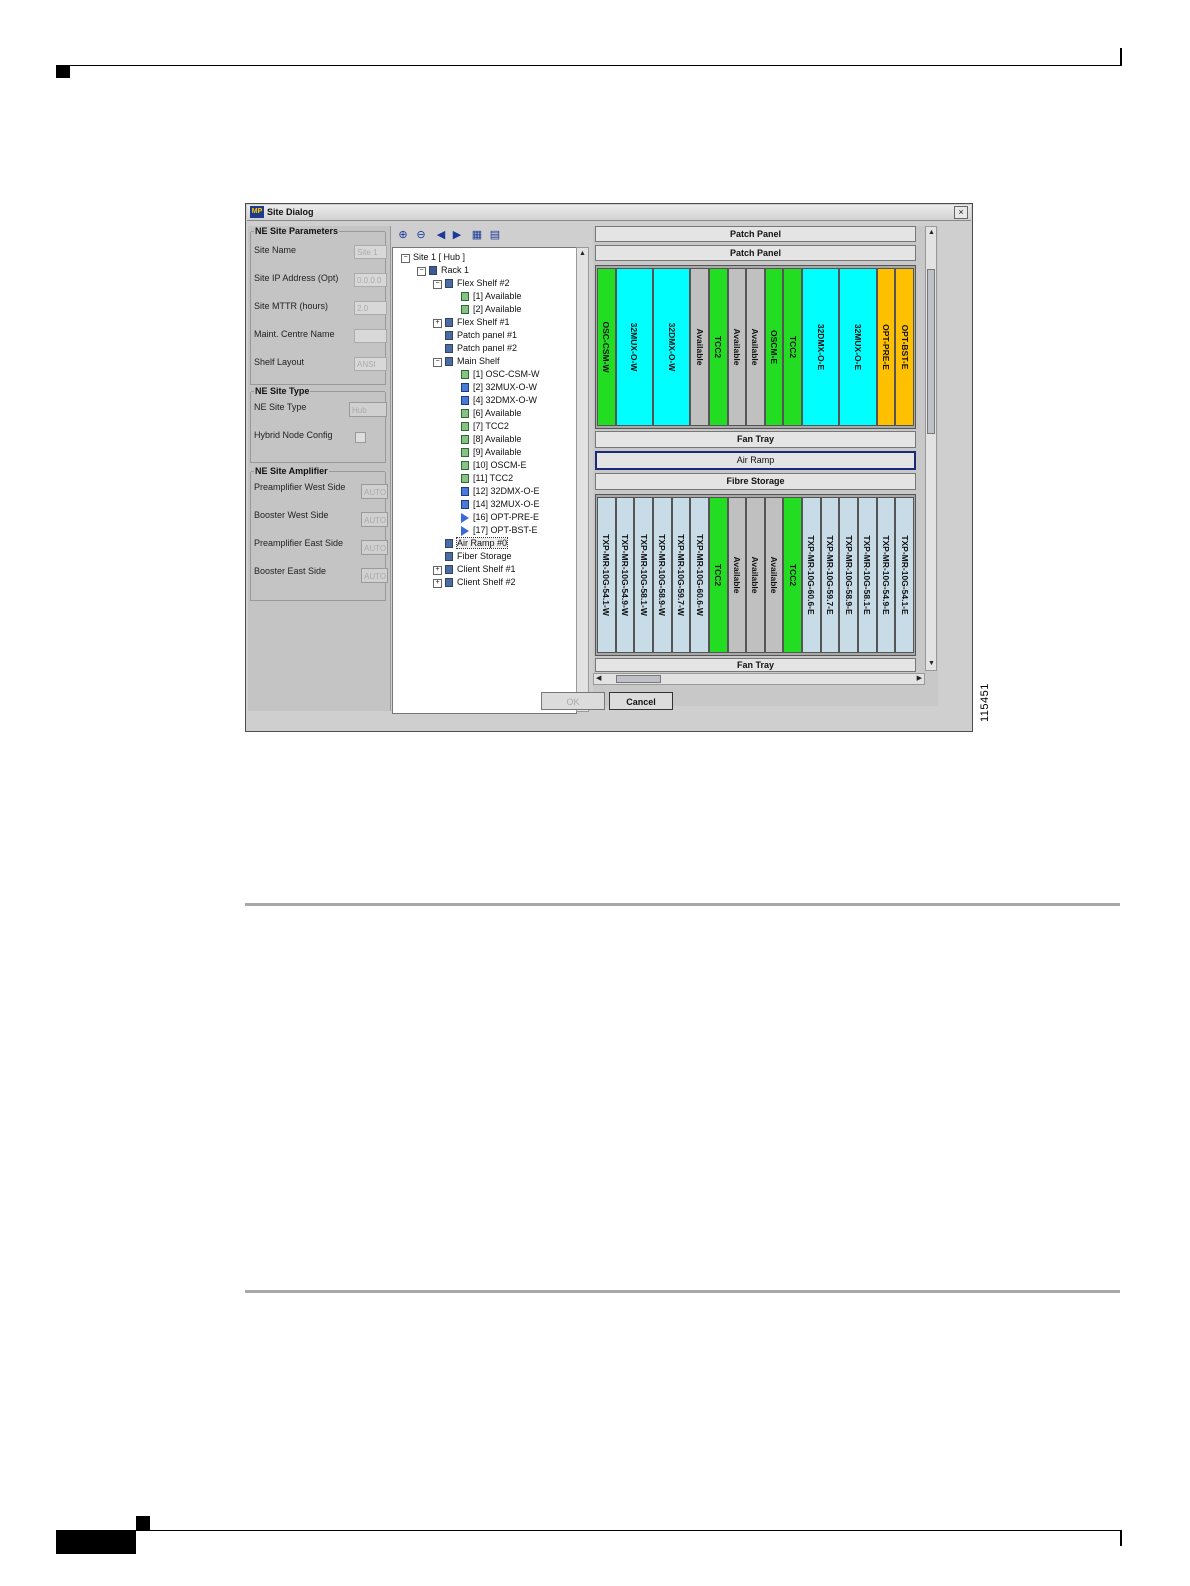  What do you see at coordinates (374, 491) in the screenshot?
I see `pre-west-select: AUTO` at bounding box center [374, 491].